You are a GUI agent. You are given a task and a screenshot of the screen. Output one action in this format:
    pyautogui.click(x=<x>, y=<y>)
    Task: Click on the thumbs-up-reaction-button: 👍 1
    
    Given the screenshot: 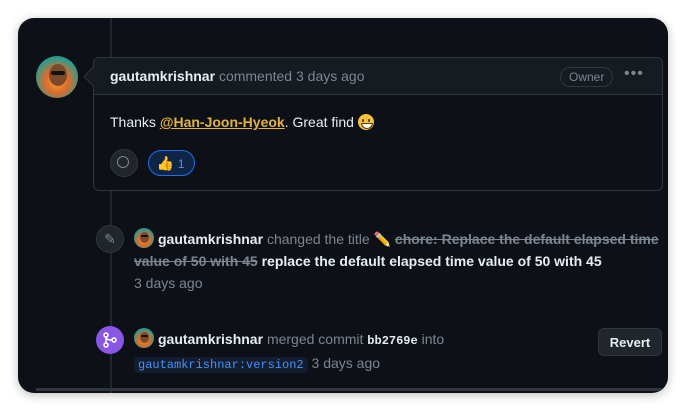 What is the action you would take?
    pyautogui.click(x=171, y=163)
    